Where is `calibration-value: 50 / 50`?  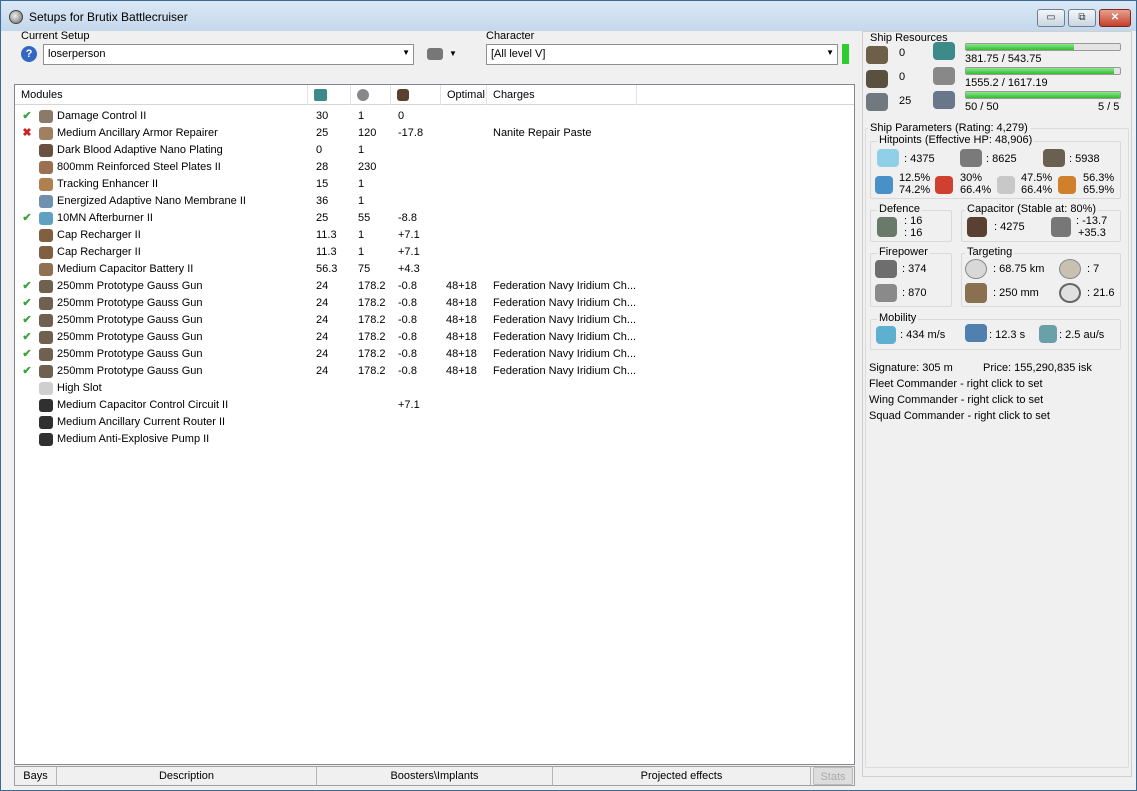 calibration-value: 50 / 50 is located at coordinates (982, 107).